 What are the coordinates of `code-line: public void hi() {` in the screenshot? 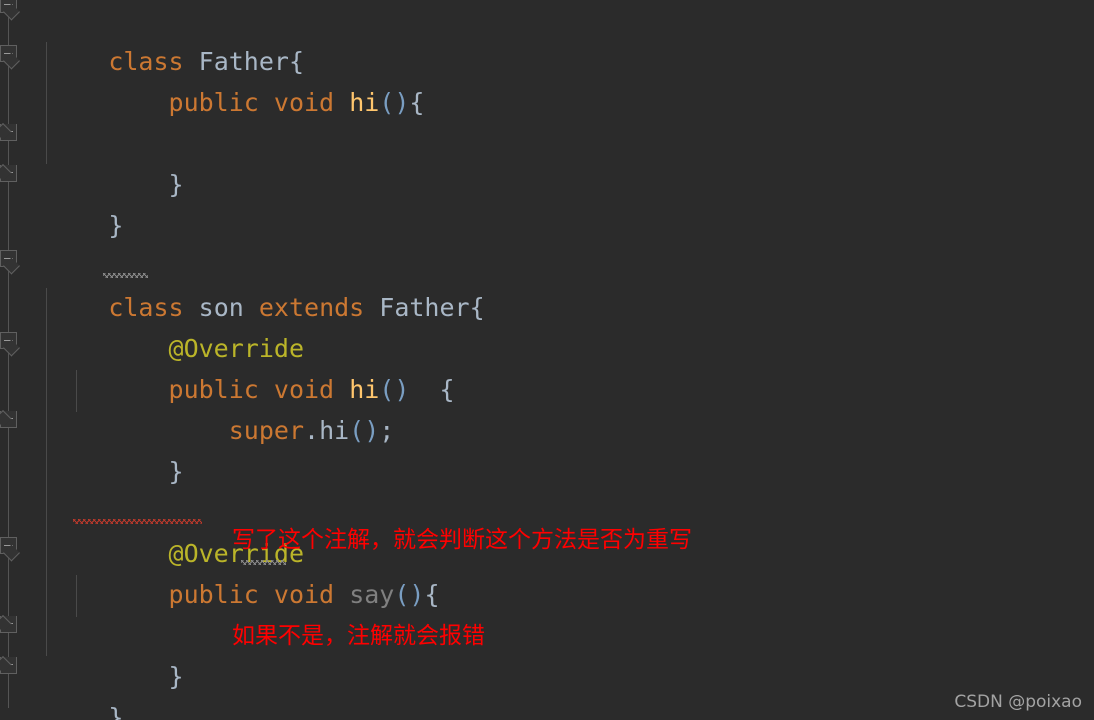 It's located at (236, 366).